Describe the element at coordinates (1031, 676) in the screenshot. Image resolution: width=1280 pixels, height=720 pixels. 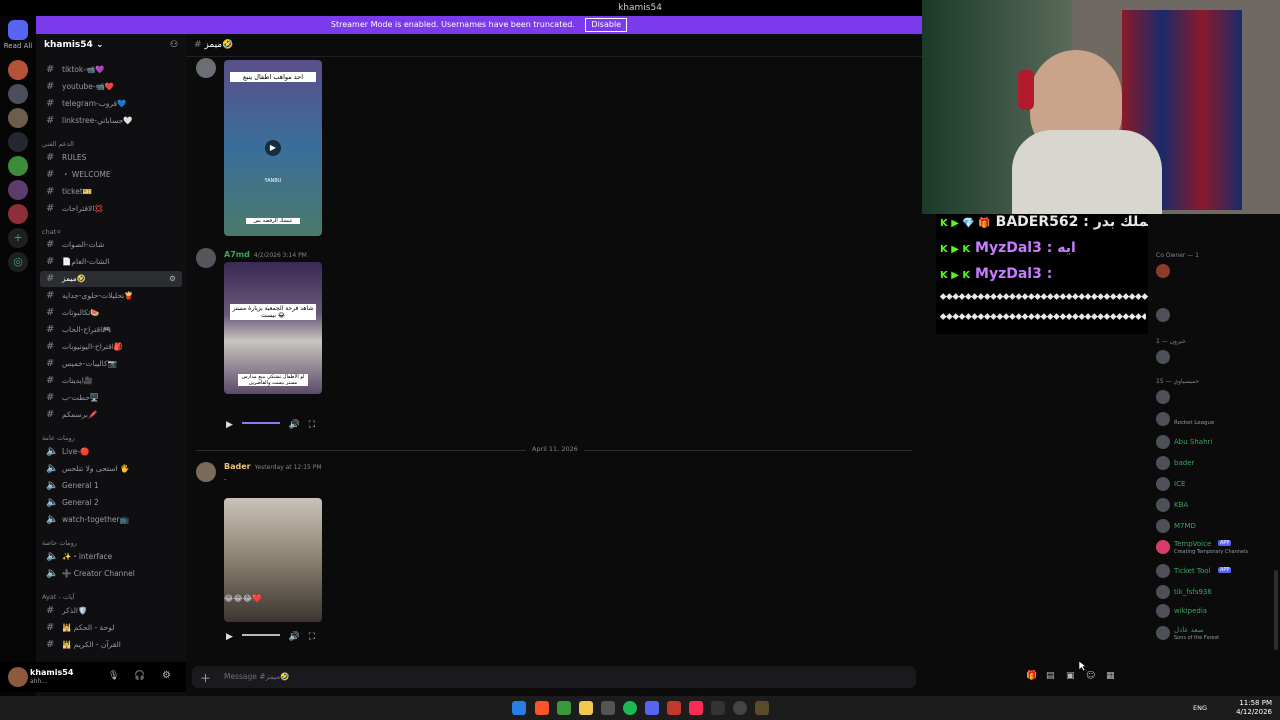
I see `gift-icon: 🎁` at that location.